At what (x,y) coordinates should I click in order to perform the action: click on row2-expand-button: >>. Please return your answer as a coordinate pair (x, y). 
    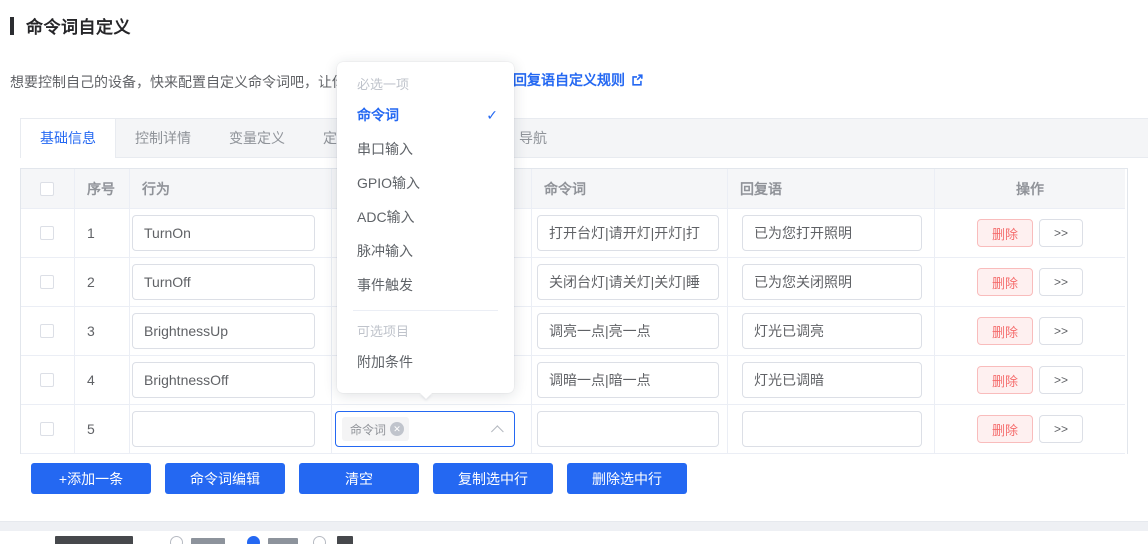
    Looking at the image, I should click on (1061, 282).